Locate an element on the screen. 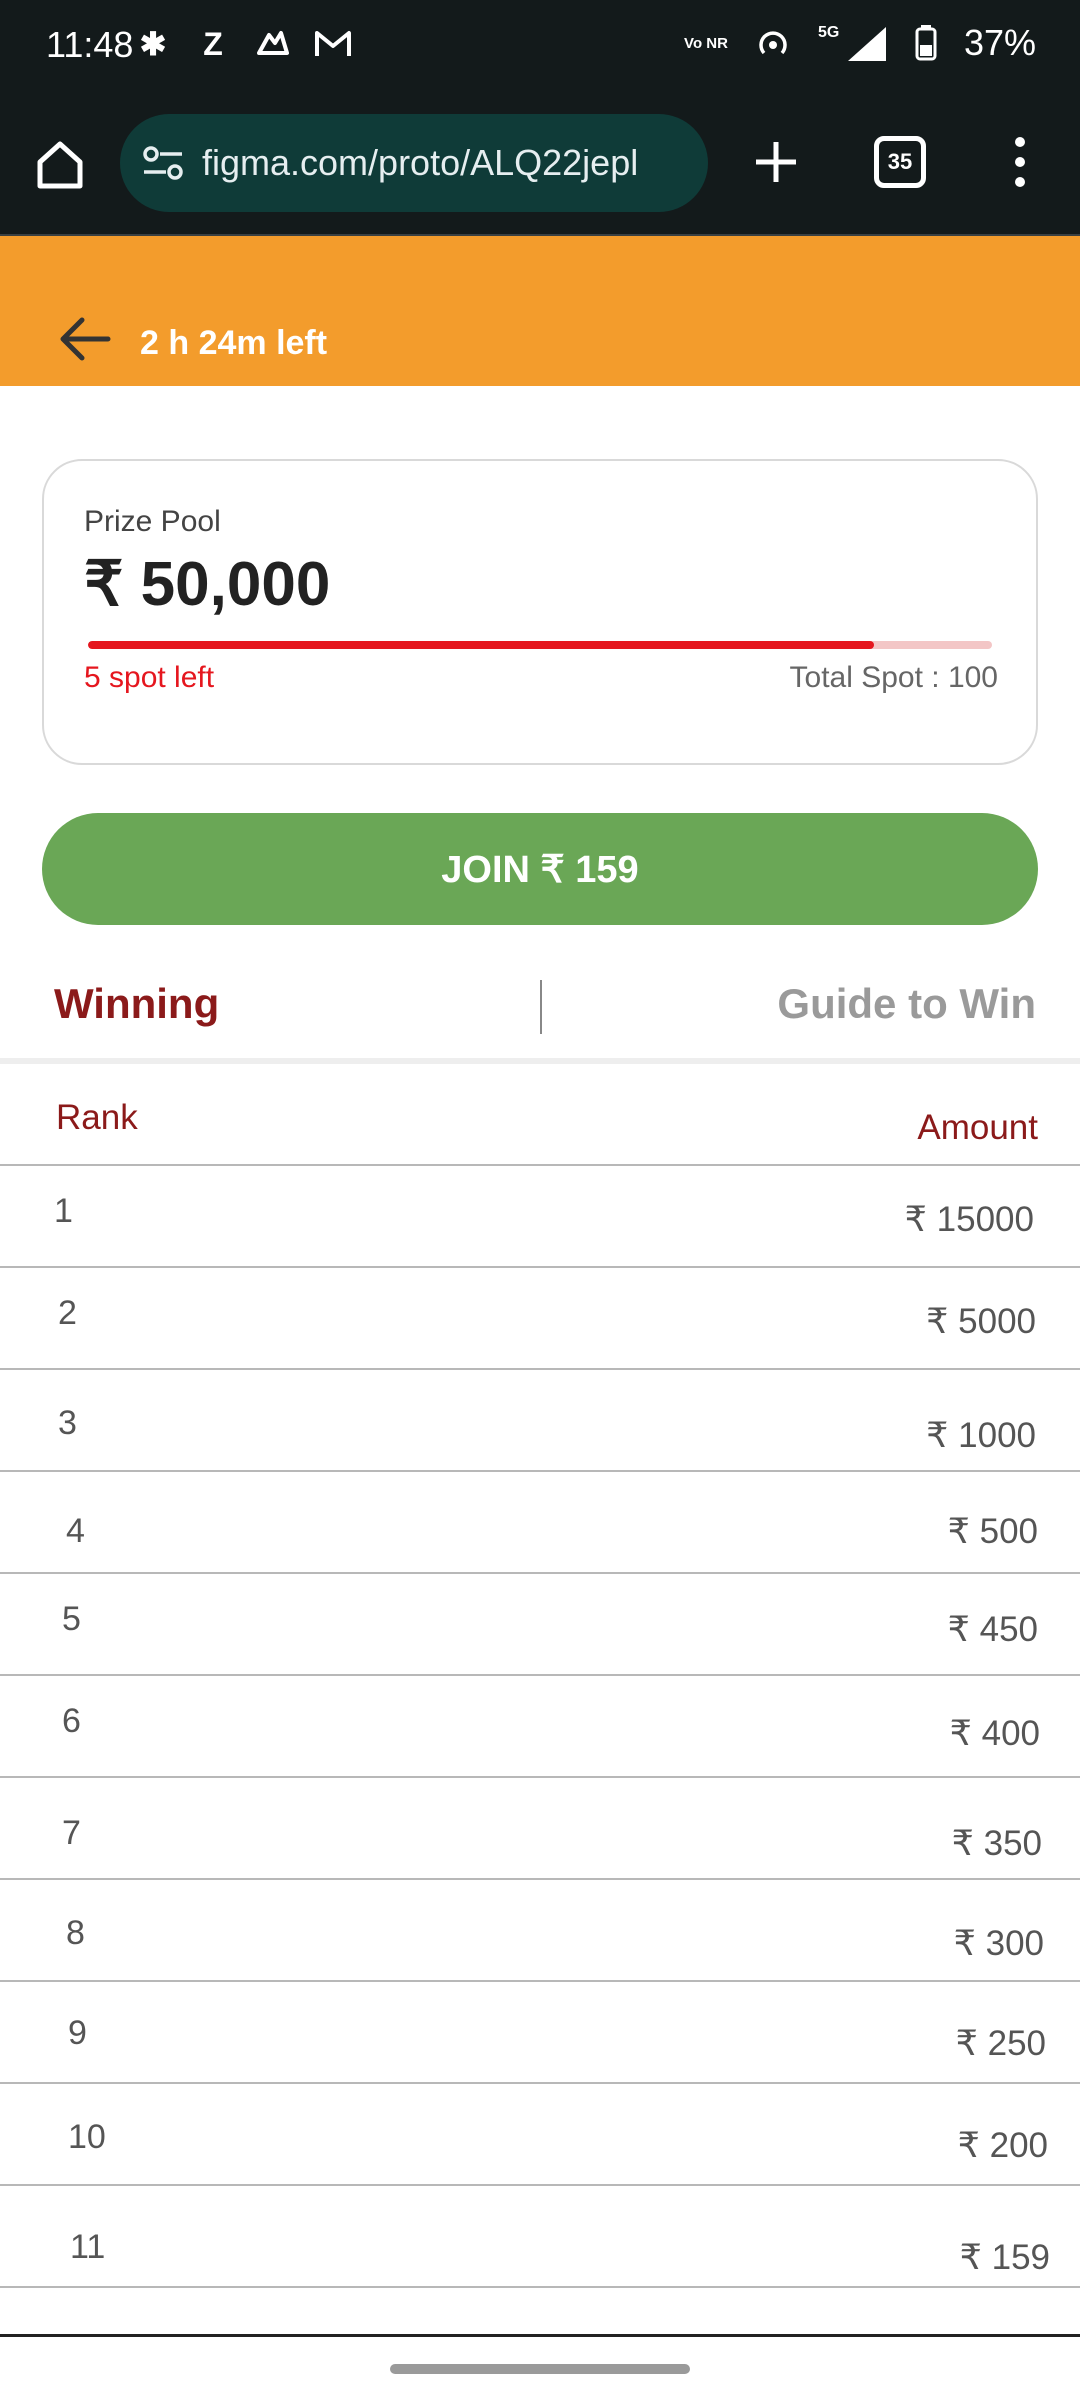 The height and width of the screenshot is (2400, 1080). site-settings-icon is located at coordinates (163, 163).